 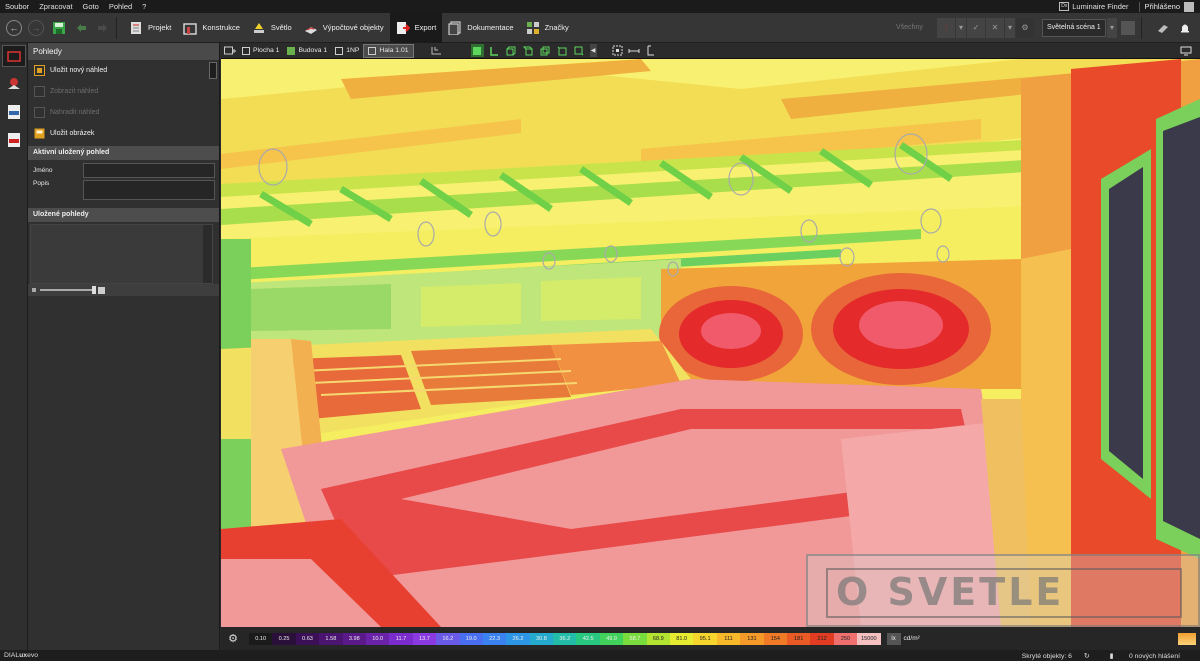 What do you see at coordinates (144, 6) in the screenshot?
I see `menu-help: ?` at bounding box center [144, 6].